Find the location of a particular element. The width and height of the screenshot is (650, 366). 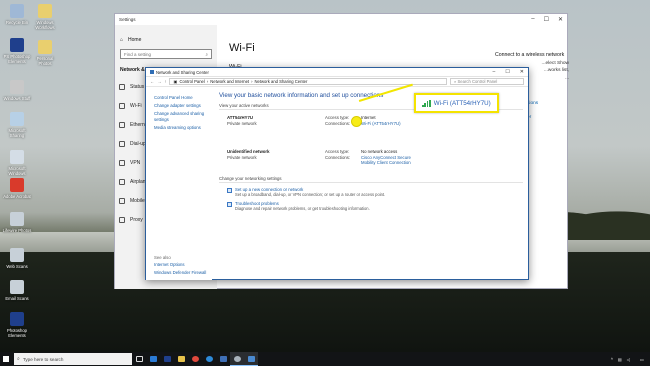

wifi-signal-icon is located at coordinates (426, 103).